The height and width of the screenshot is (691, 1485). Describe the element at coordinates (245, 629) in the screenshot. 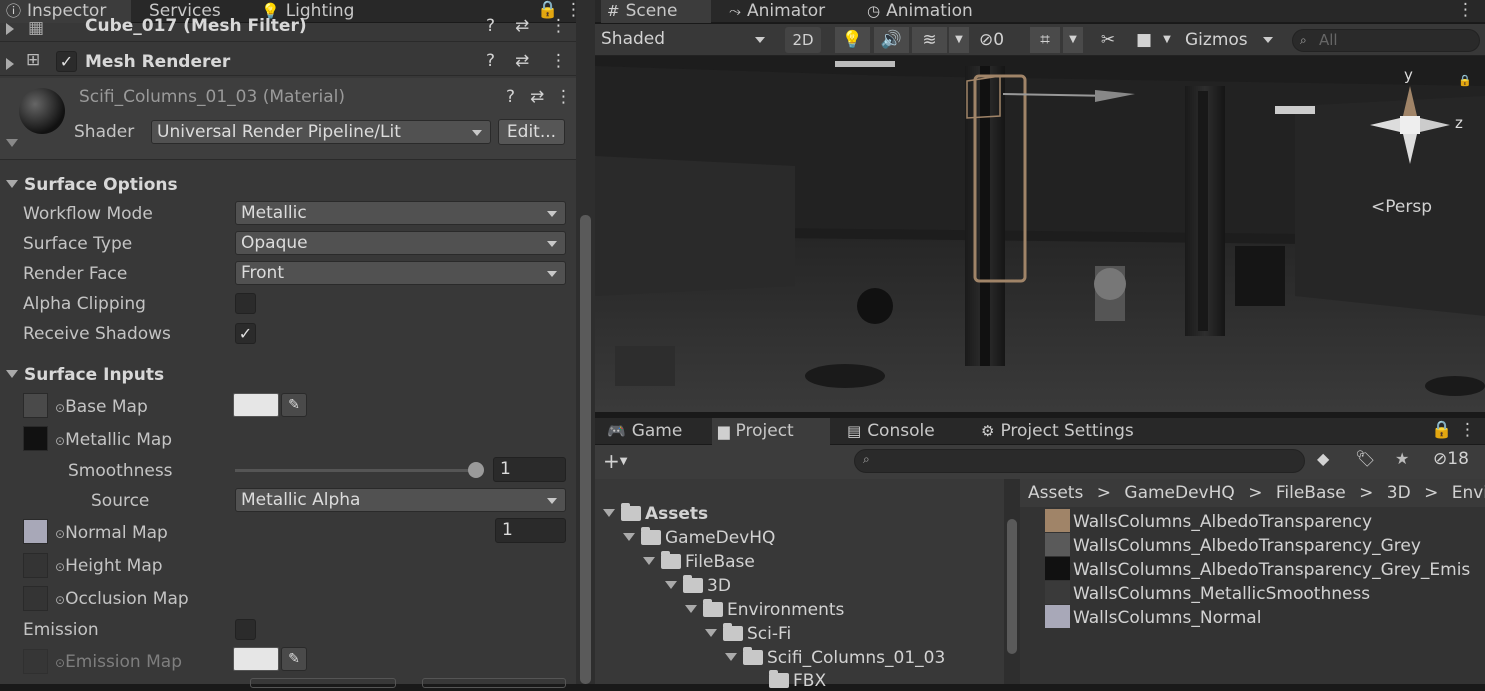

I see `emission-checkbox` at that location.